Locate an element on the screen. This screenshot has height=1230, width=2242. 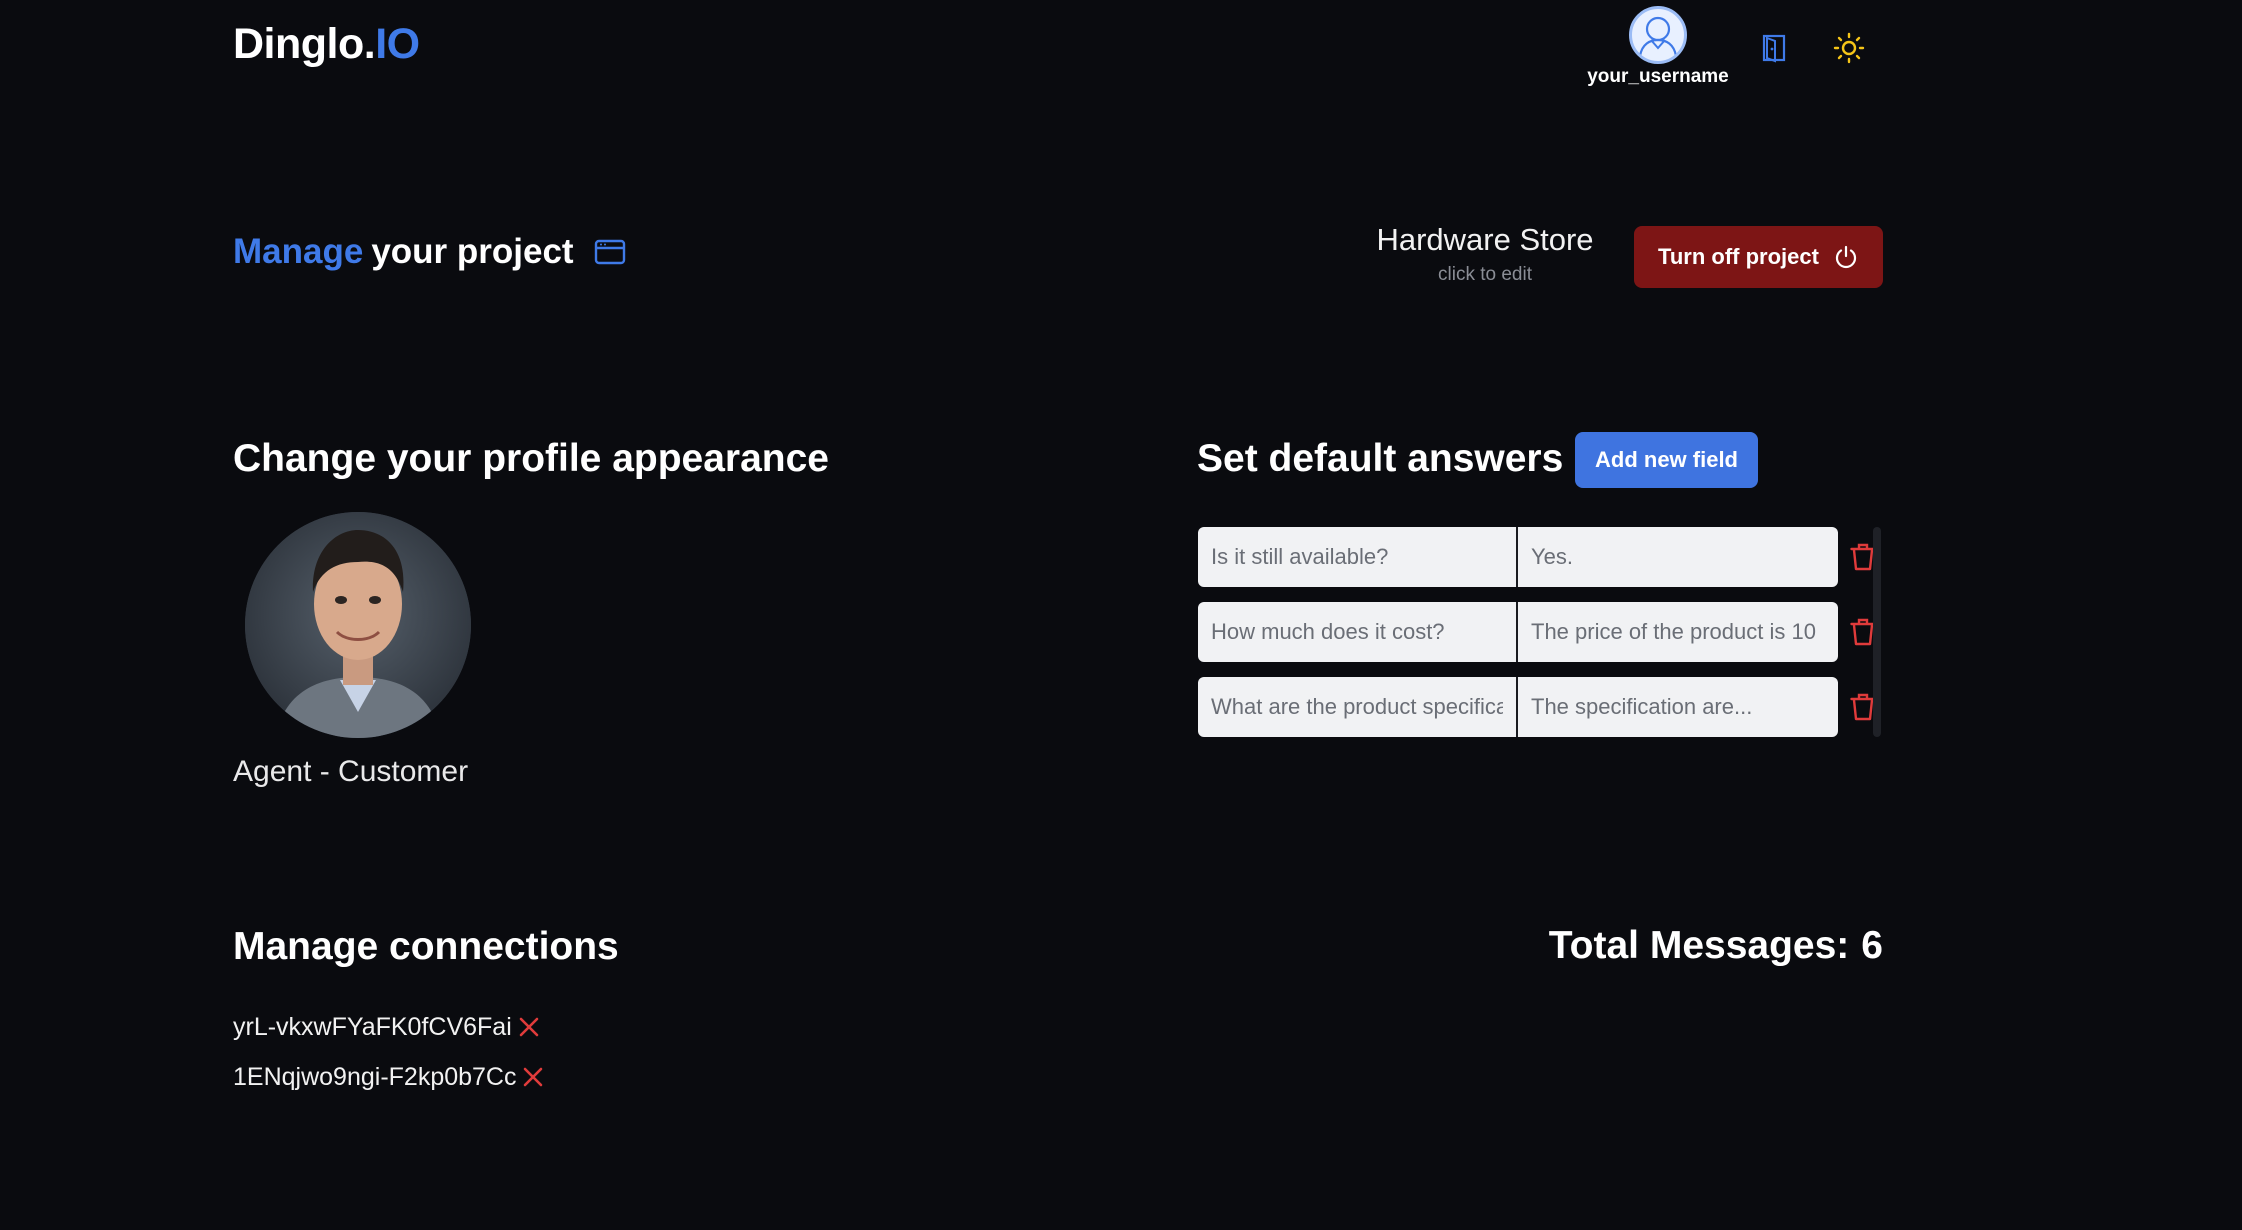
connection-id: yrL-vkxwFYaFK0fCV6Fai is located at coordinates (372, 1026).